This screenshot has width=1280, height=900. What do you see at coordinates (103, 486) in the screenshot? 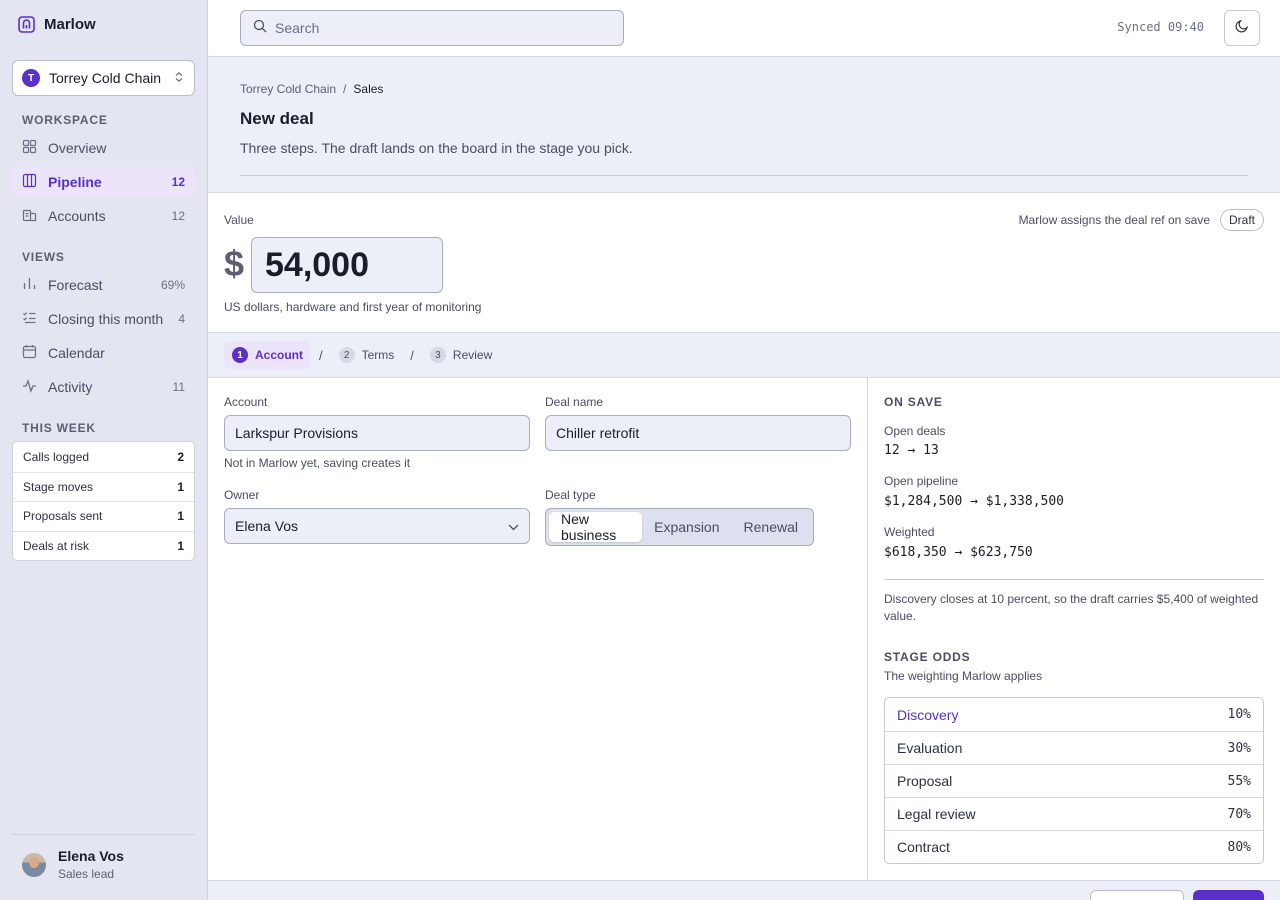
I see `week-stat-row: Stage moves 1` at bounding box center [103, 486].